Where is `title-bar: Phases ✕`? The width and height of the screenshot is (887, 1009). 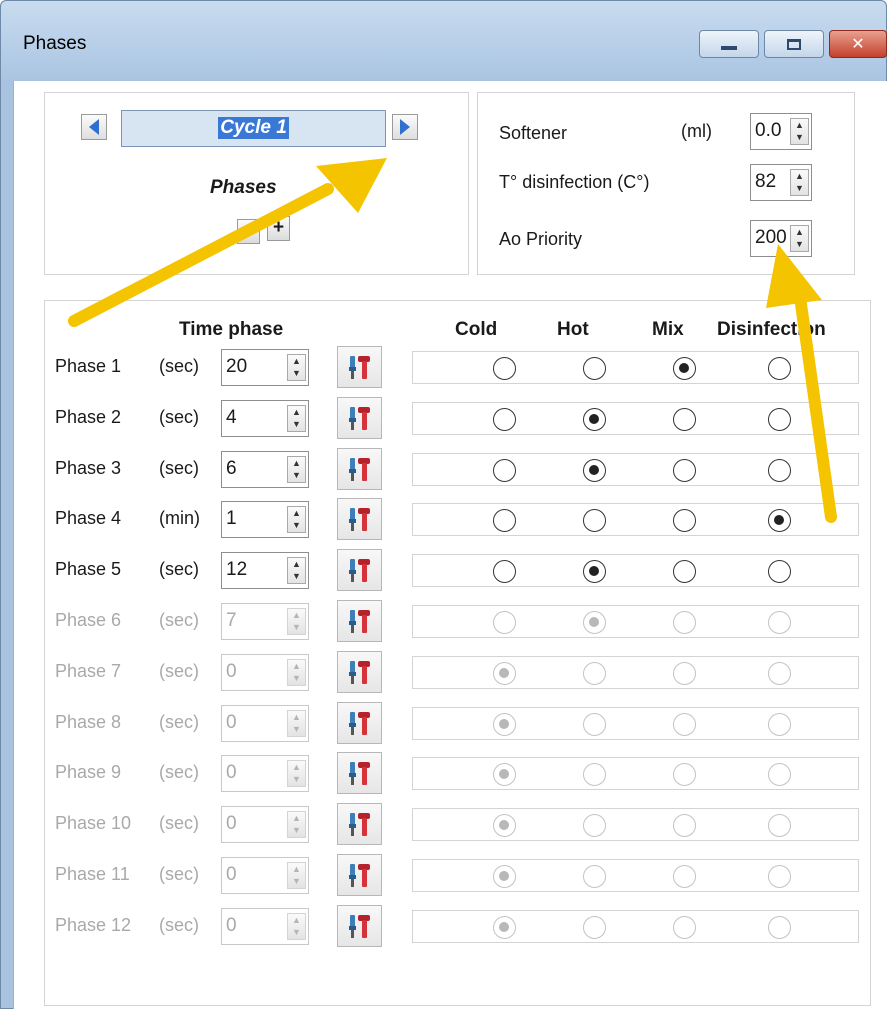 title-bar: Phases ✕ is located at coordinates (444, 41).